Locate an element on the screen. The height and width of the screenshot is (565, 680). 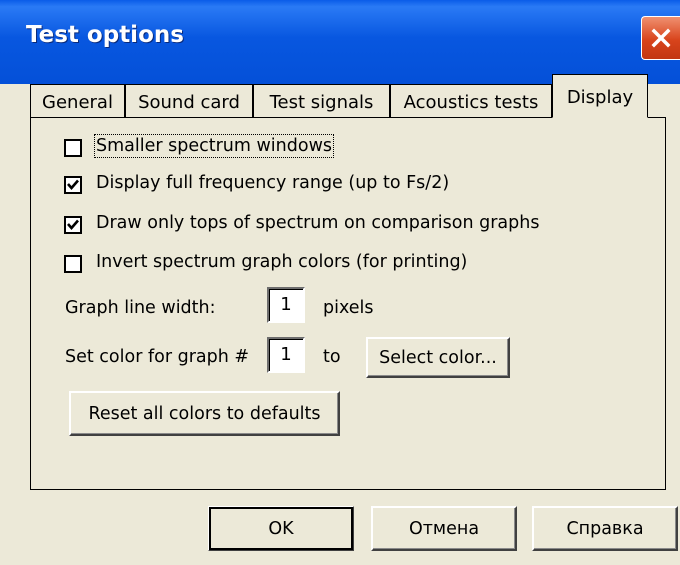
help-label: Справка is located at coordinates (605, 528).